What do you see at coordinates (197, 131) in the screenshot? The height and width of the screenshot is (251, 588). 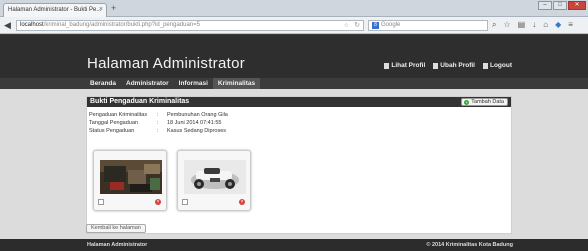 I see `info-value: Kasus Sedang Diproses` at bounding box center [197, 131].